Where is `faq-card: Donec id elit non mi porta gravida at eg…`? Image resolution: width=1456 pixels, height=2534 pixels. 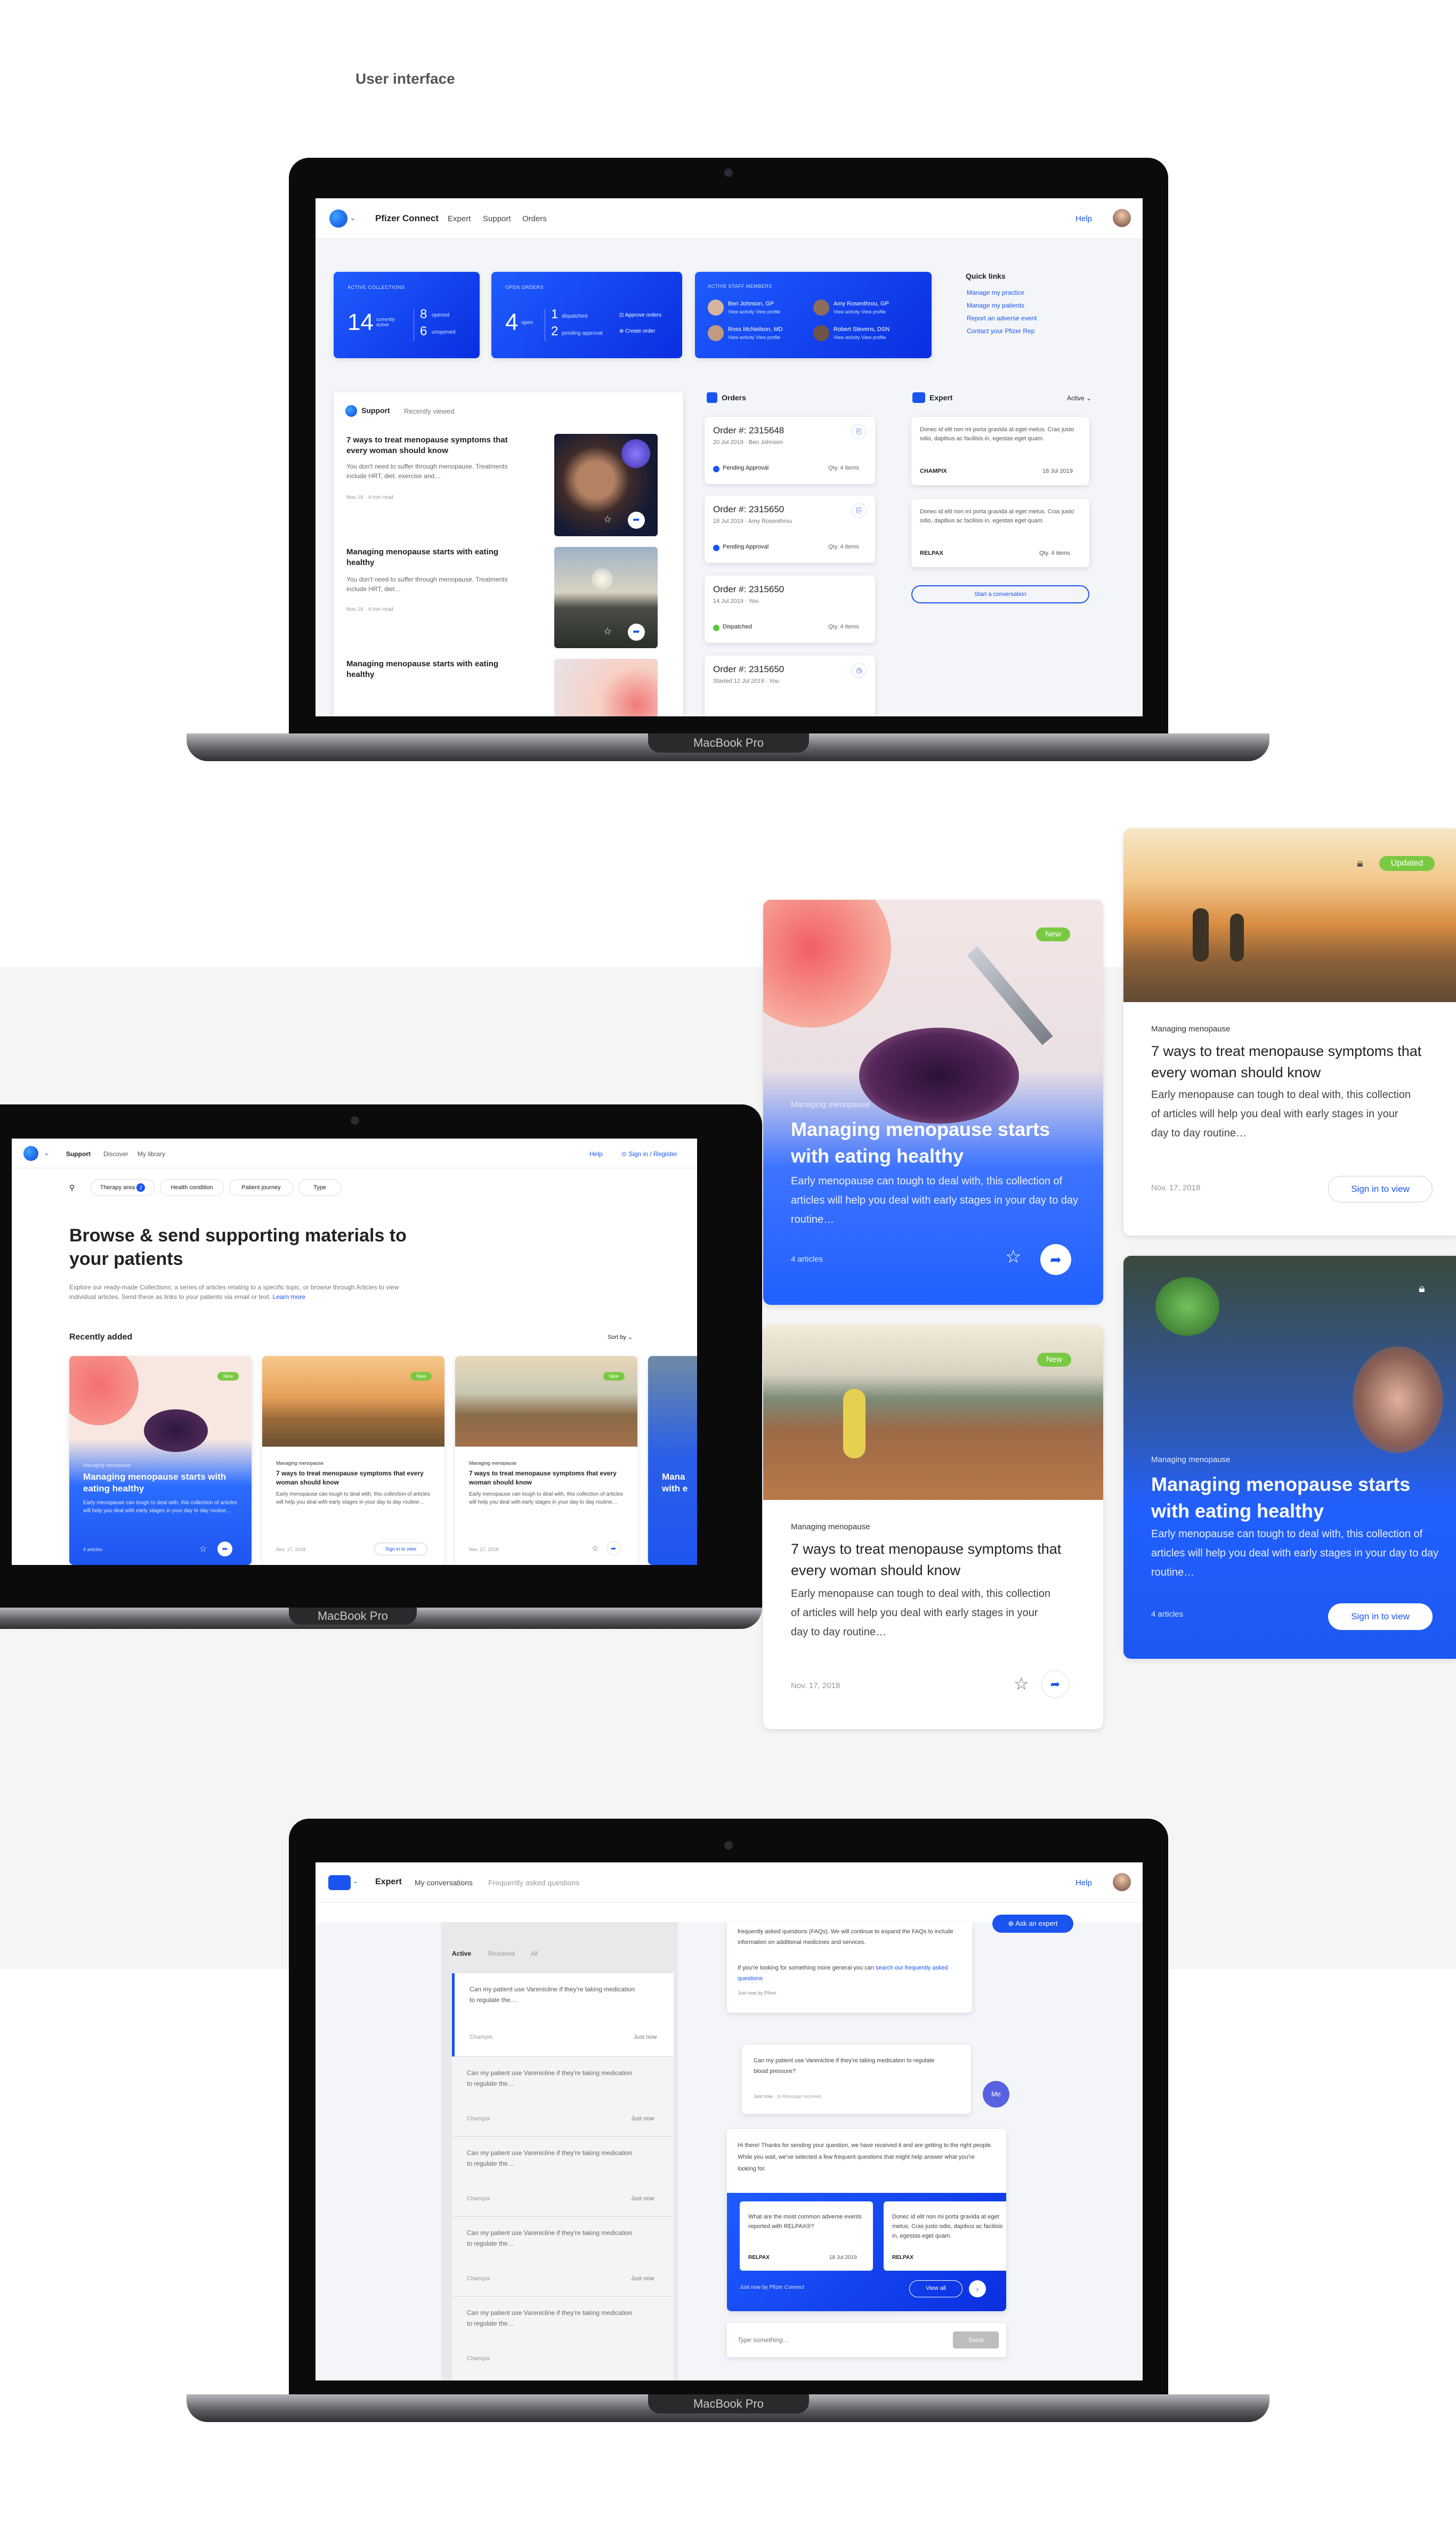 faq-card: Donec id elit non mi porta gravida at eg… is located at coordinates (945, 2236).